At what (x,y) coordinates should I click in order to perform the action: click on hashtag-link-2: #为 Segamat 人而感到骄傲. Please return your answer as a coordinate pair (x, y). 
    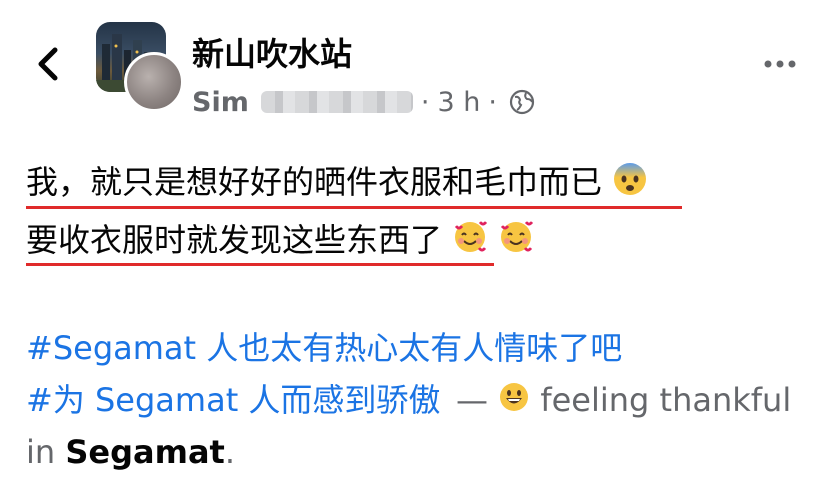
    Looking at the image, I should click on (233, 400).